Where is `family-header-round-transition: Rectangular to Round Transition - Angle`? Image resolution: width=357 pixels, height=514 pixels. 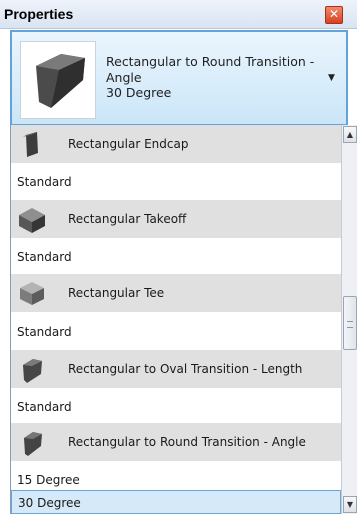
family-header-round-transition: Rectangular to Round Transition - Angle is located at coordinates (176, 442).